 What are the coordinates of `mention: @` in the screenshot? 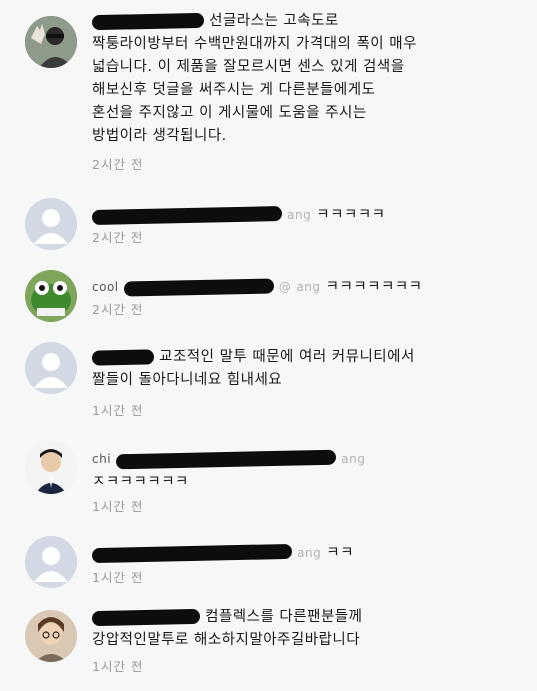 It's located at (285, 287).